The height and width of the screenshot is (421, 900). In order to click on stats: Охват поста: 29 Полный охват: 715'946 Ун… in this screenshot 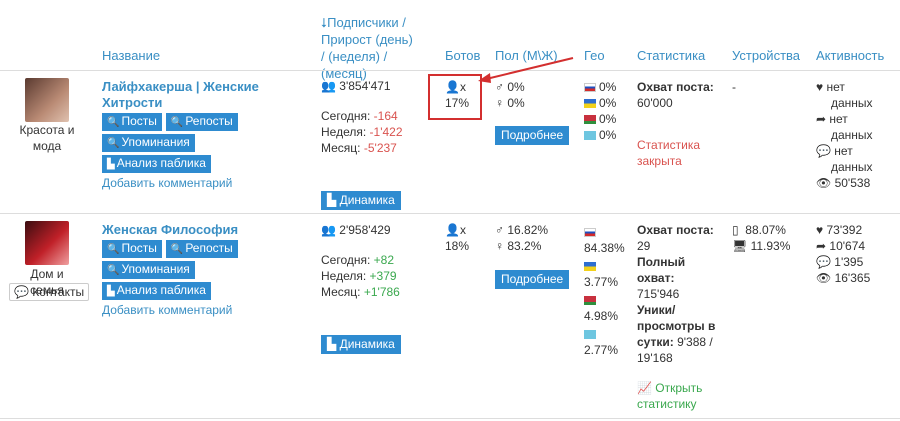, I will do `click(683, 317)`.